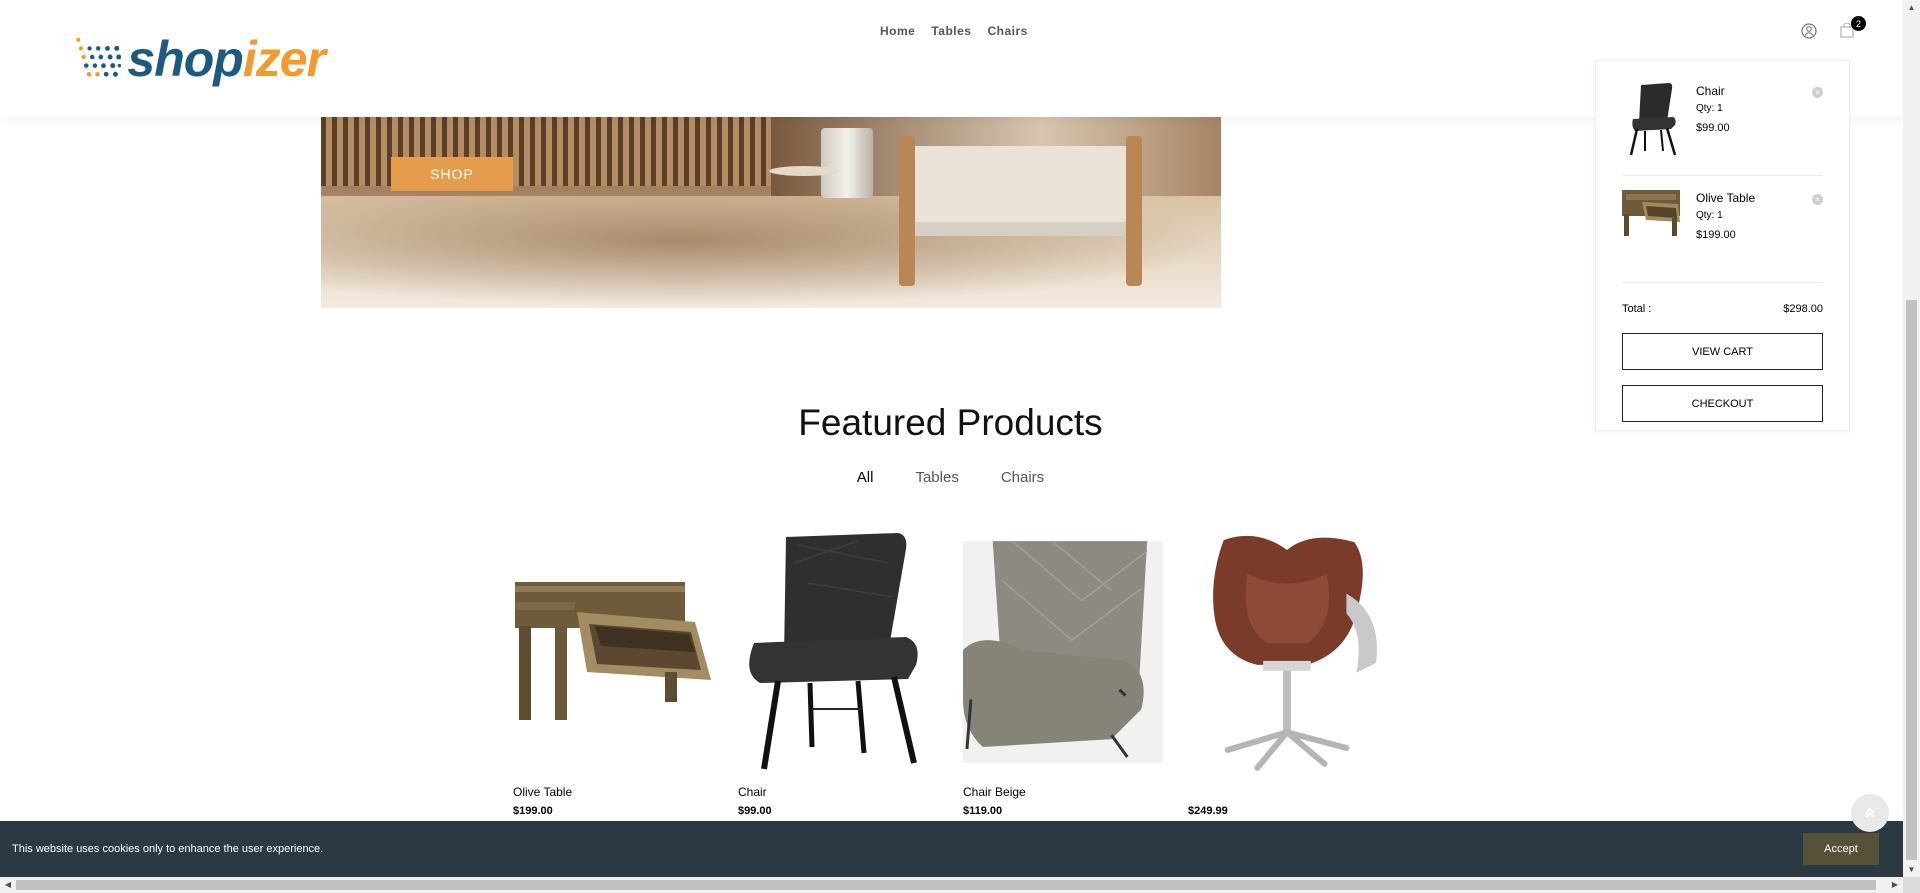  I want to click on logo-text-part1: shop, so click(185, 59).